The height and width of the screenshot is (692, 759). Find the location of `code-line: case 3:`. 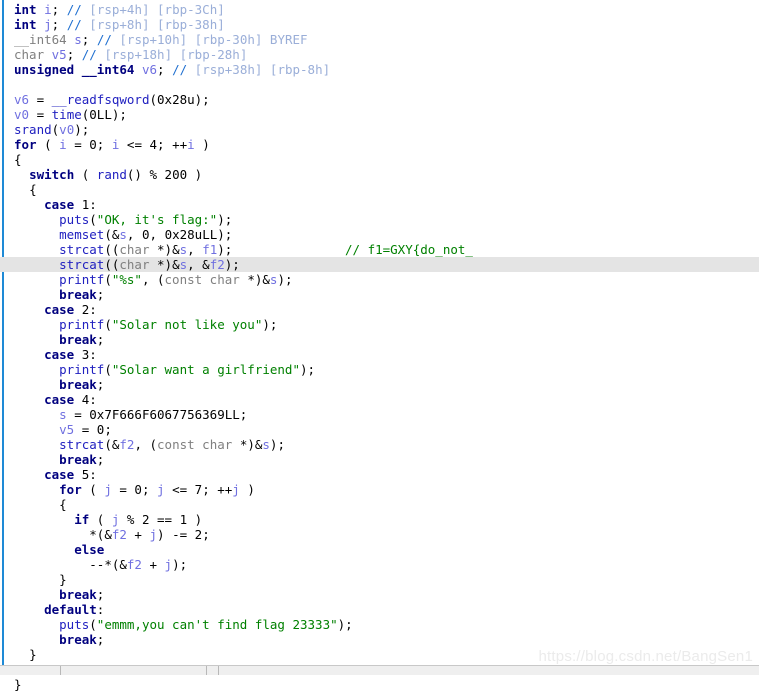

code-line: case 3: is located at coordinates (379, 354).